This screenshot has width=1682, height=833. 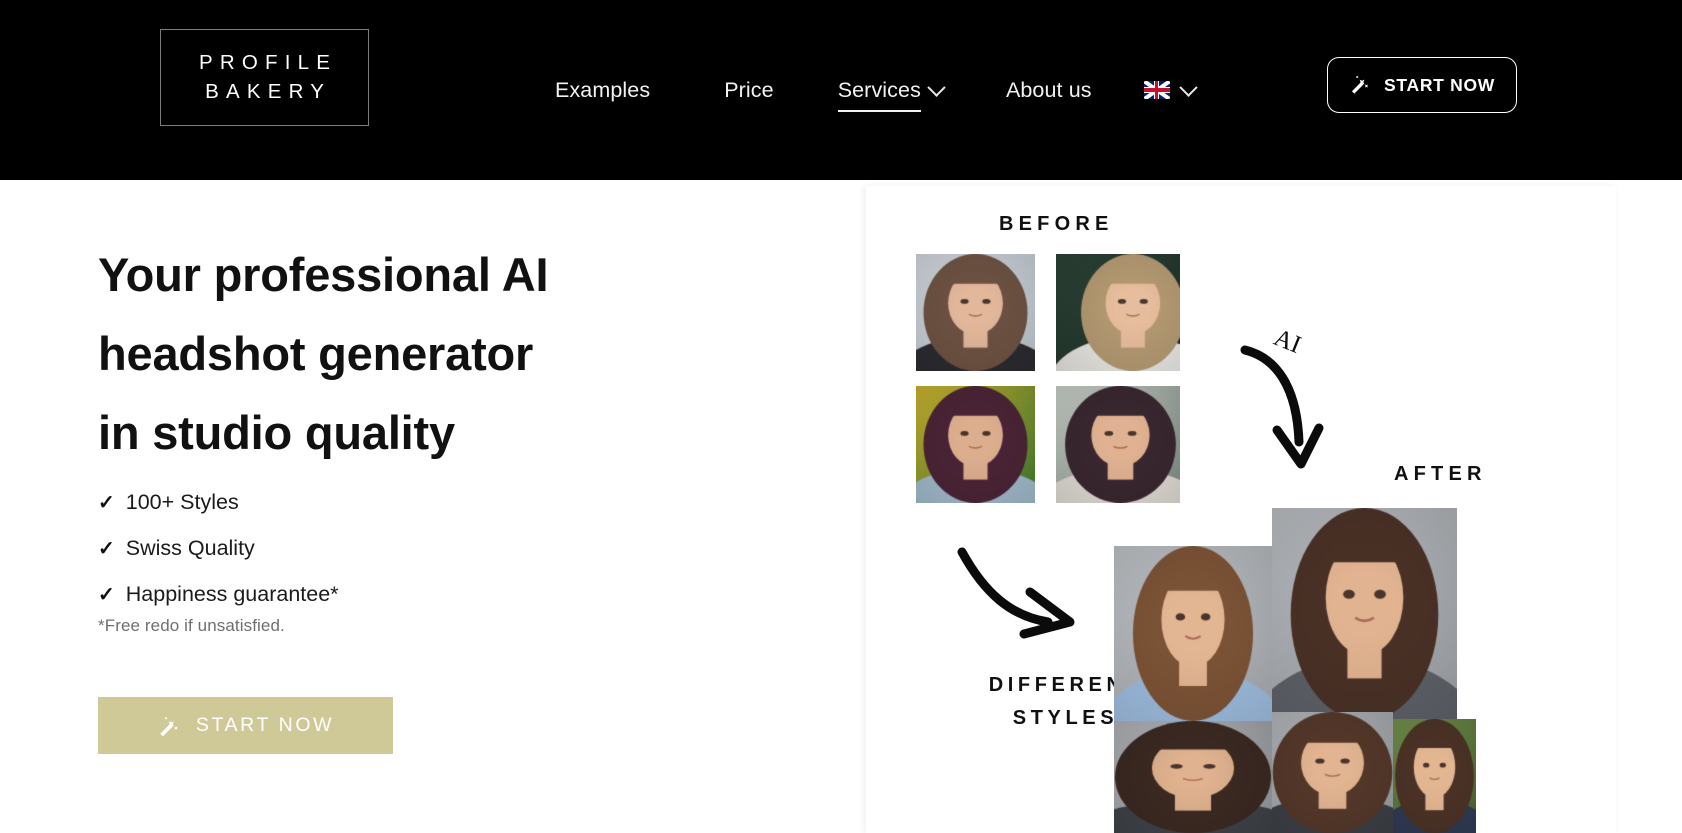 What do you see at coordinates (232, 594) in the screenshot?
I see `benefit-label-3: Happiness guarantee*` at bounding box center [232, 594].